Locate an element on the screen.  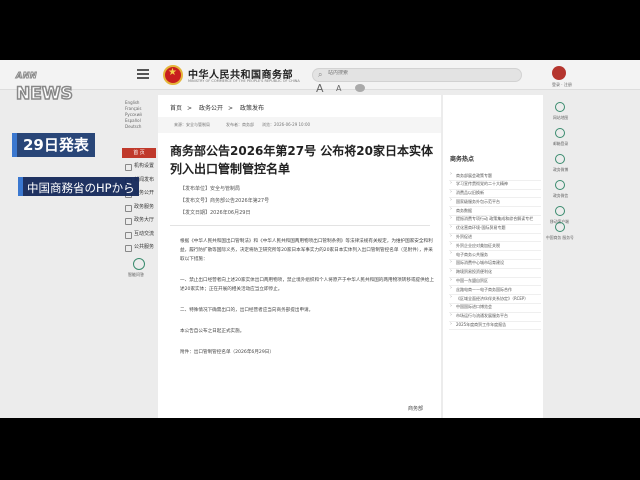
paragraph: 本公告自公布之日起正式实施。 is located at coordinates (212, 331).